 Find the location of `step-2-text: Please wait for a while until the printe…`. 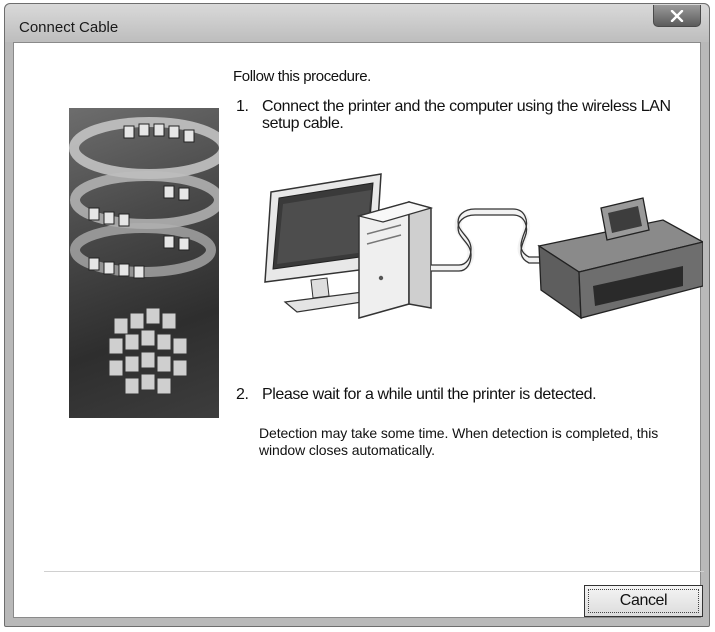

step-2-text: Please wait for a while until the printe… is located at coordinates (429, 394).